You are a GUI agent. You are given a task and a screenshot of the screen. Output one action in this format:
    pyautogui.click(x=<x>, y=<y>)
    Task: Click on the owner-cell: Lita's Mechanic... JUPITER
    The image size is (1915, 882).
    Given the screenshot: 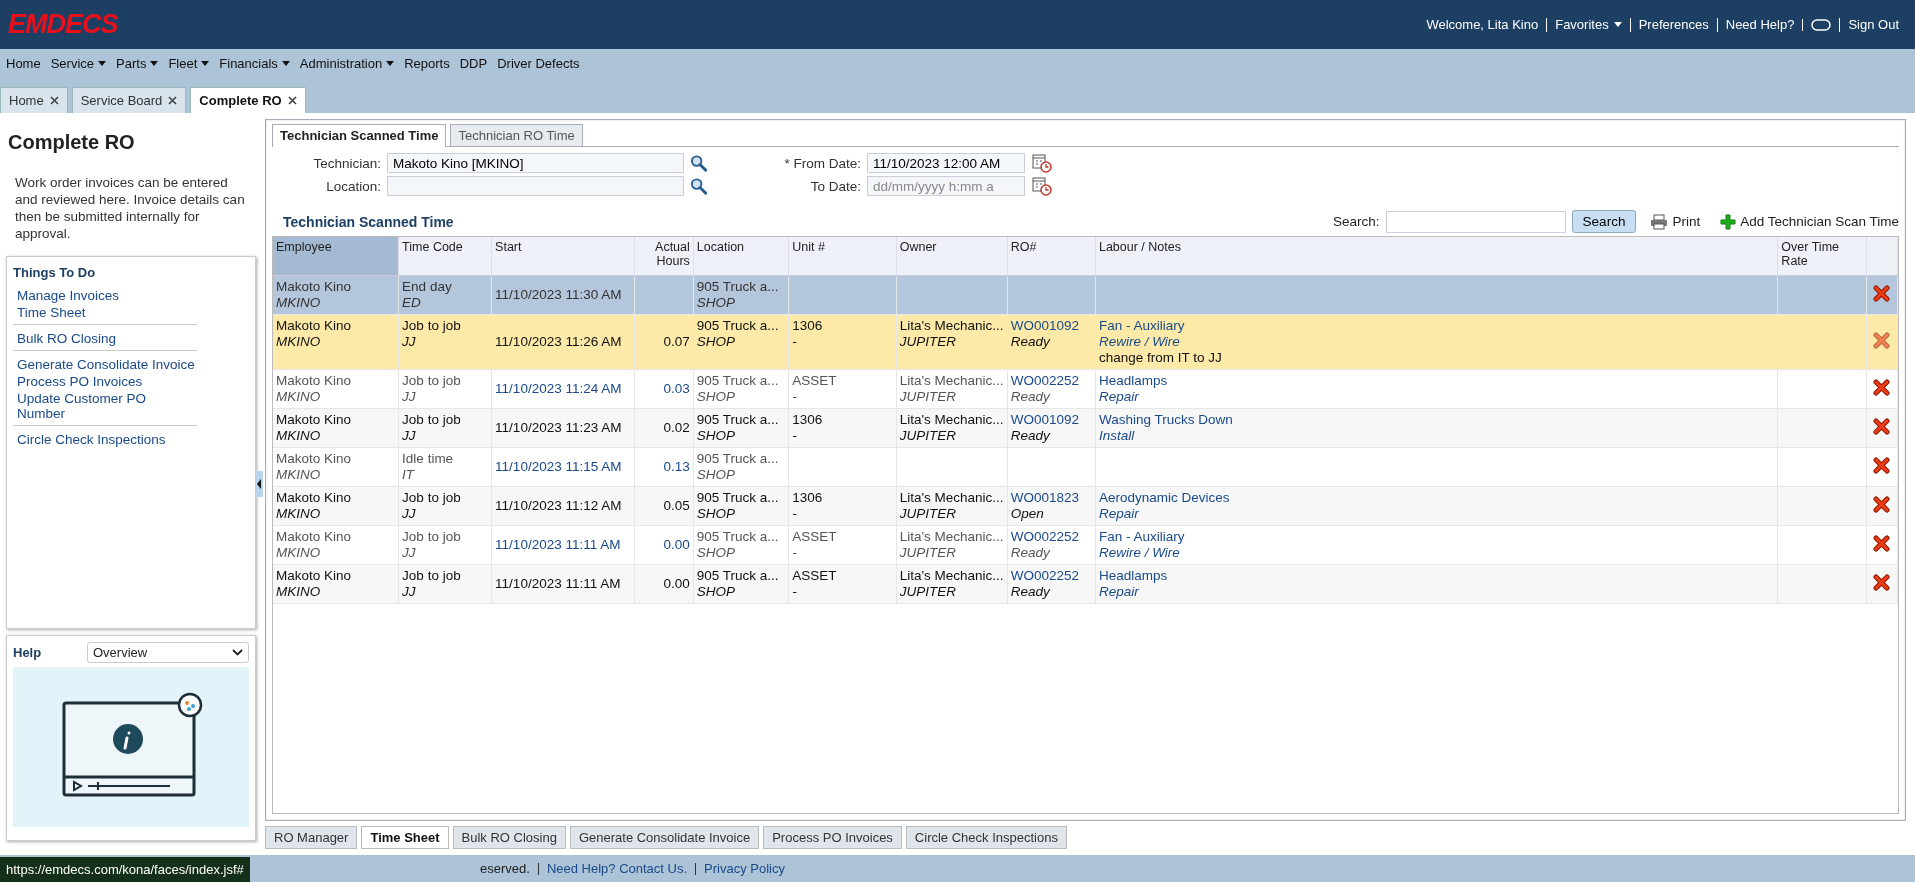 What is the action you would take?
    pyautogui.click(x=952, y=545)
    